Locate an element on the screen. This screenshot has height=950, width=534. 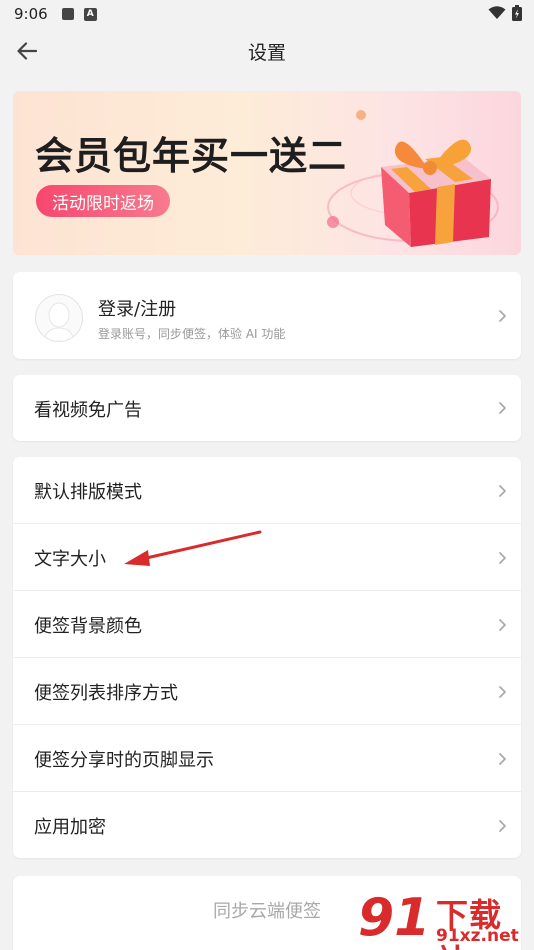
wifi-icon is located at coordinates (497, 12).